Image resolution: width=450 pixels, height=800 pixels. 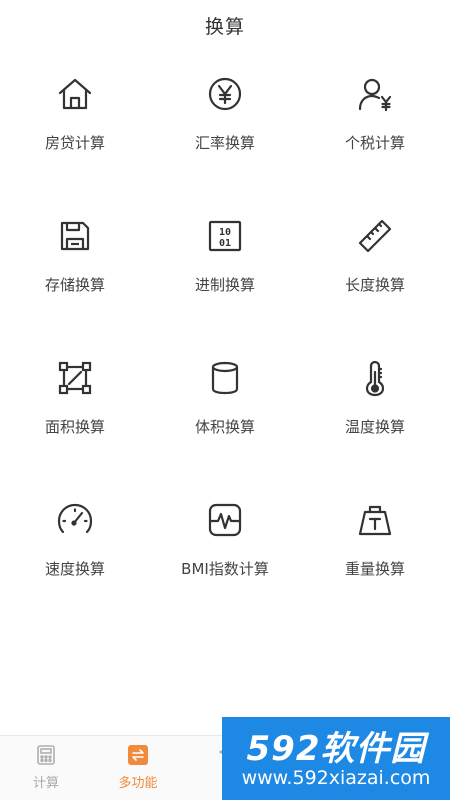 I want to click on tool-area: 面积换算, so click(x=75, y=427).